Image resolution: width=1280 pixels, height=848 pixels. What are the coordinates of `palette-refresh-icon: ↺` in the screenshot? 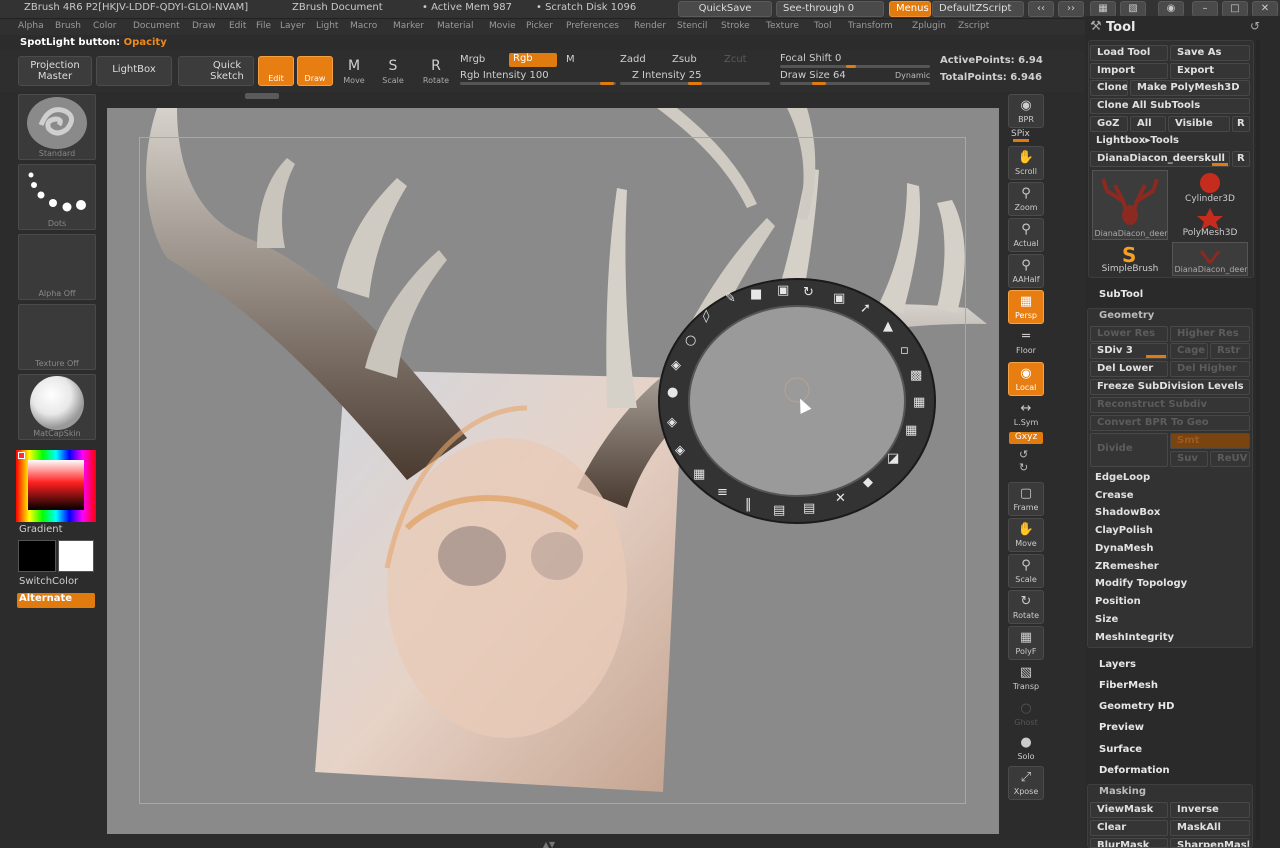 It's located at (1255, 26).